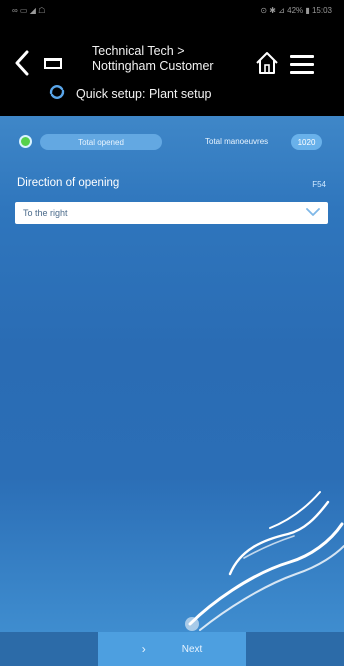  What do you see at coordinates (172, 10) in the screenshot?
I see `status-bar: ∞ ▭ ◢ ☖ ⊙ ✱ ⊿ 42% ▮ 15:03` at bounding box center [172, 10].